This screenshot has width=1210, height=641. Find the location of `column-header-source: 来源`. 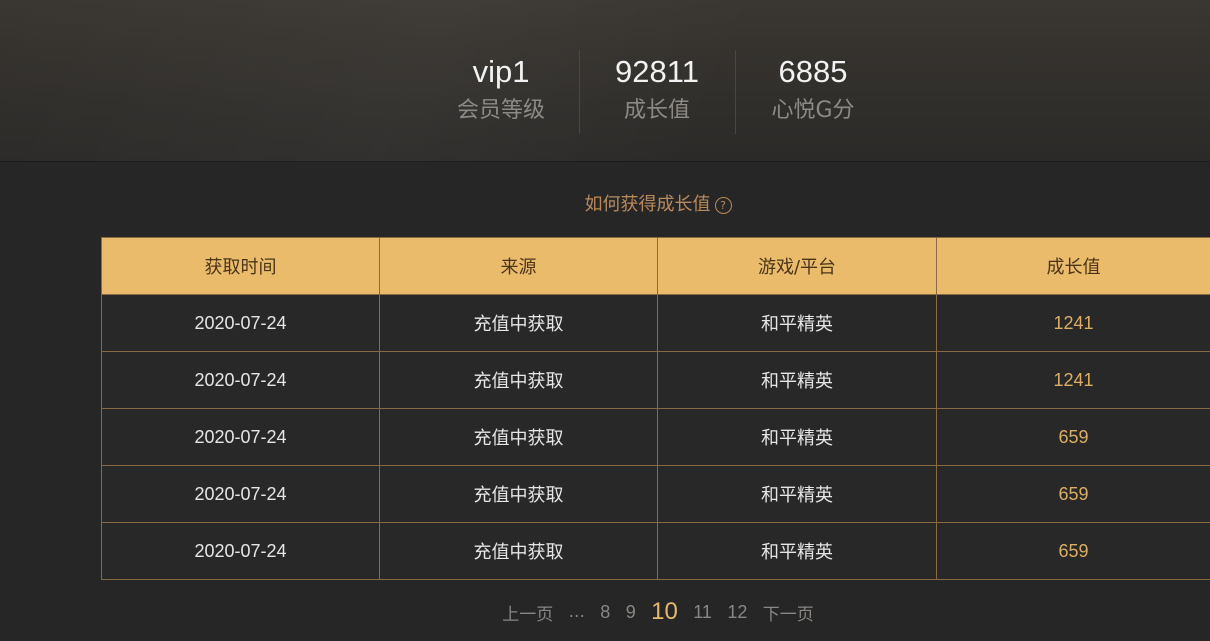

column-header-source: 来源 is located at coordinates (518, 266).